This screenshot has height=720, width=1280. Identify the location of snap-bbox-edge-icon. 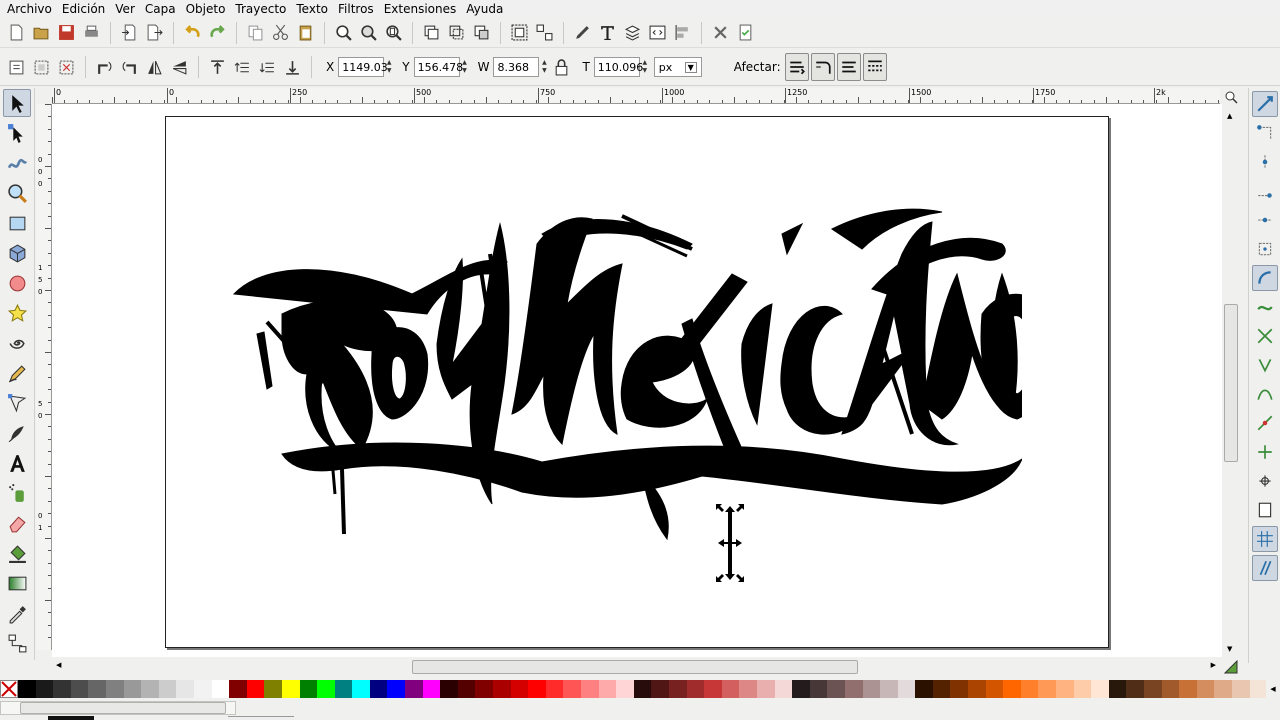
(1265, 162).